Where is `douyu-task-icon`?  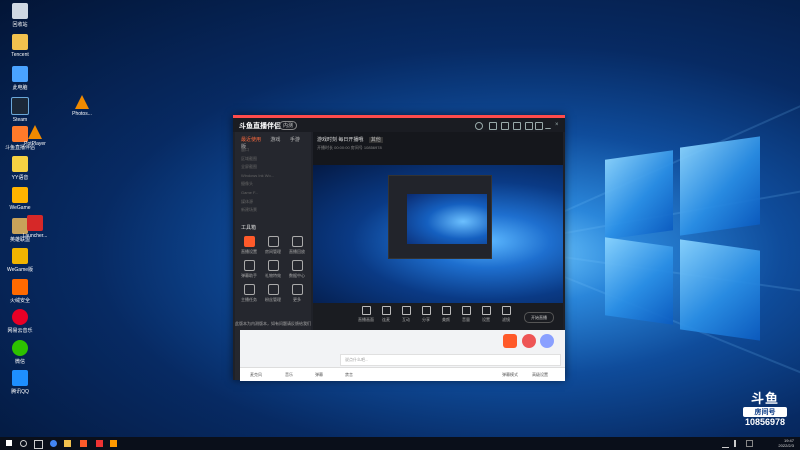 douyu-task-icon is located at coordinates (83, 443).